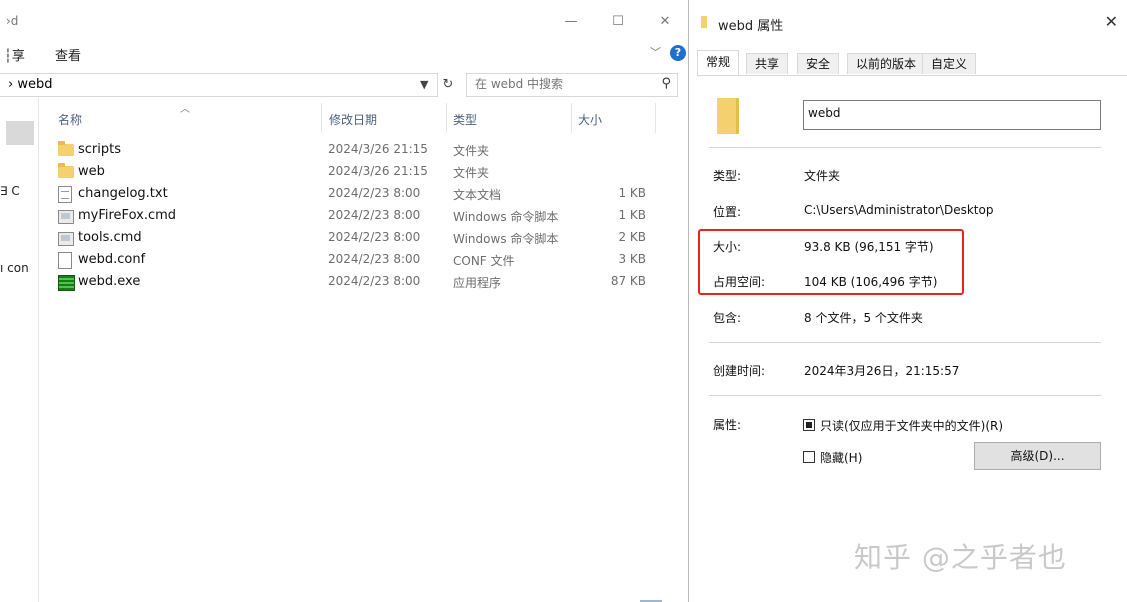 The width and height of the screenshot is (1127, 602). I want to click on watermark: 知乎 @之乎者也, so click(960, 557).